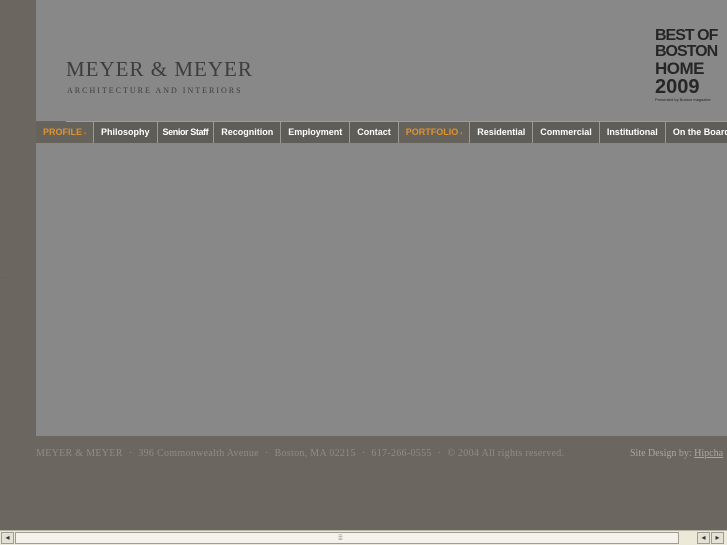 Image resolution: width=727 pixels, height=545 pixels. I want to click on scrollbar-grip-icon: ⁞⁞⁞⁞, so click(340, 538).